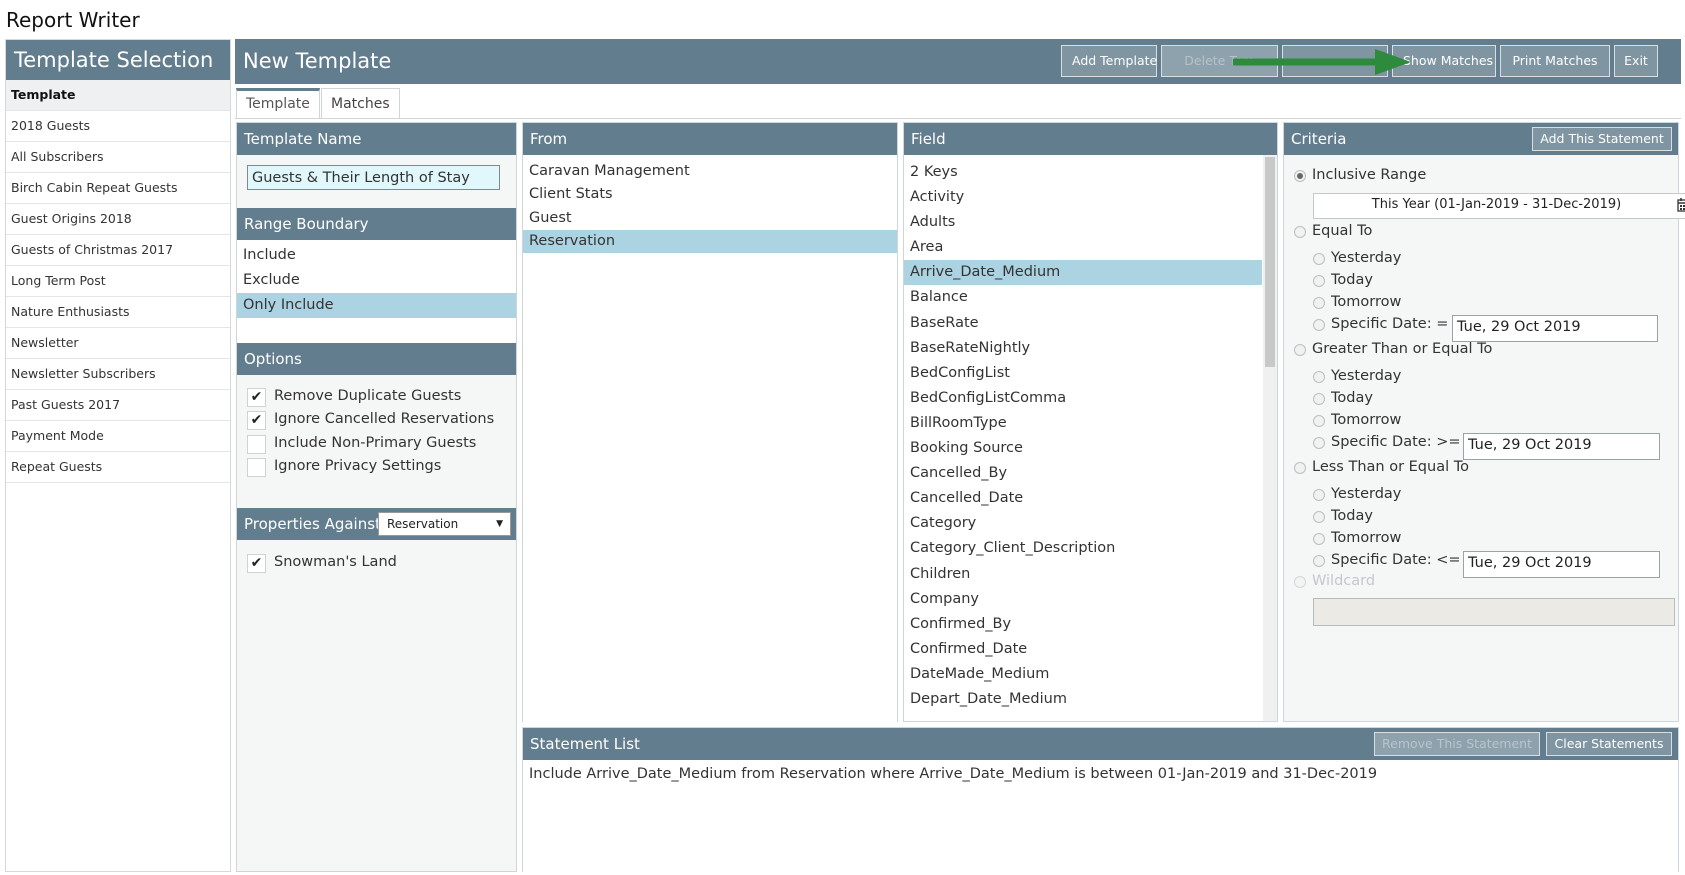 This screenshot has height=875, width=1685. What do you see at coordinates (118, 374) in the screenshot?
I see `sidebar-item-newsletter-subscribers: Newsletter Subscribers` at bounding box center [118, 374].